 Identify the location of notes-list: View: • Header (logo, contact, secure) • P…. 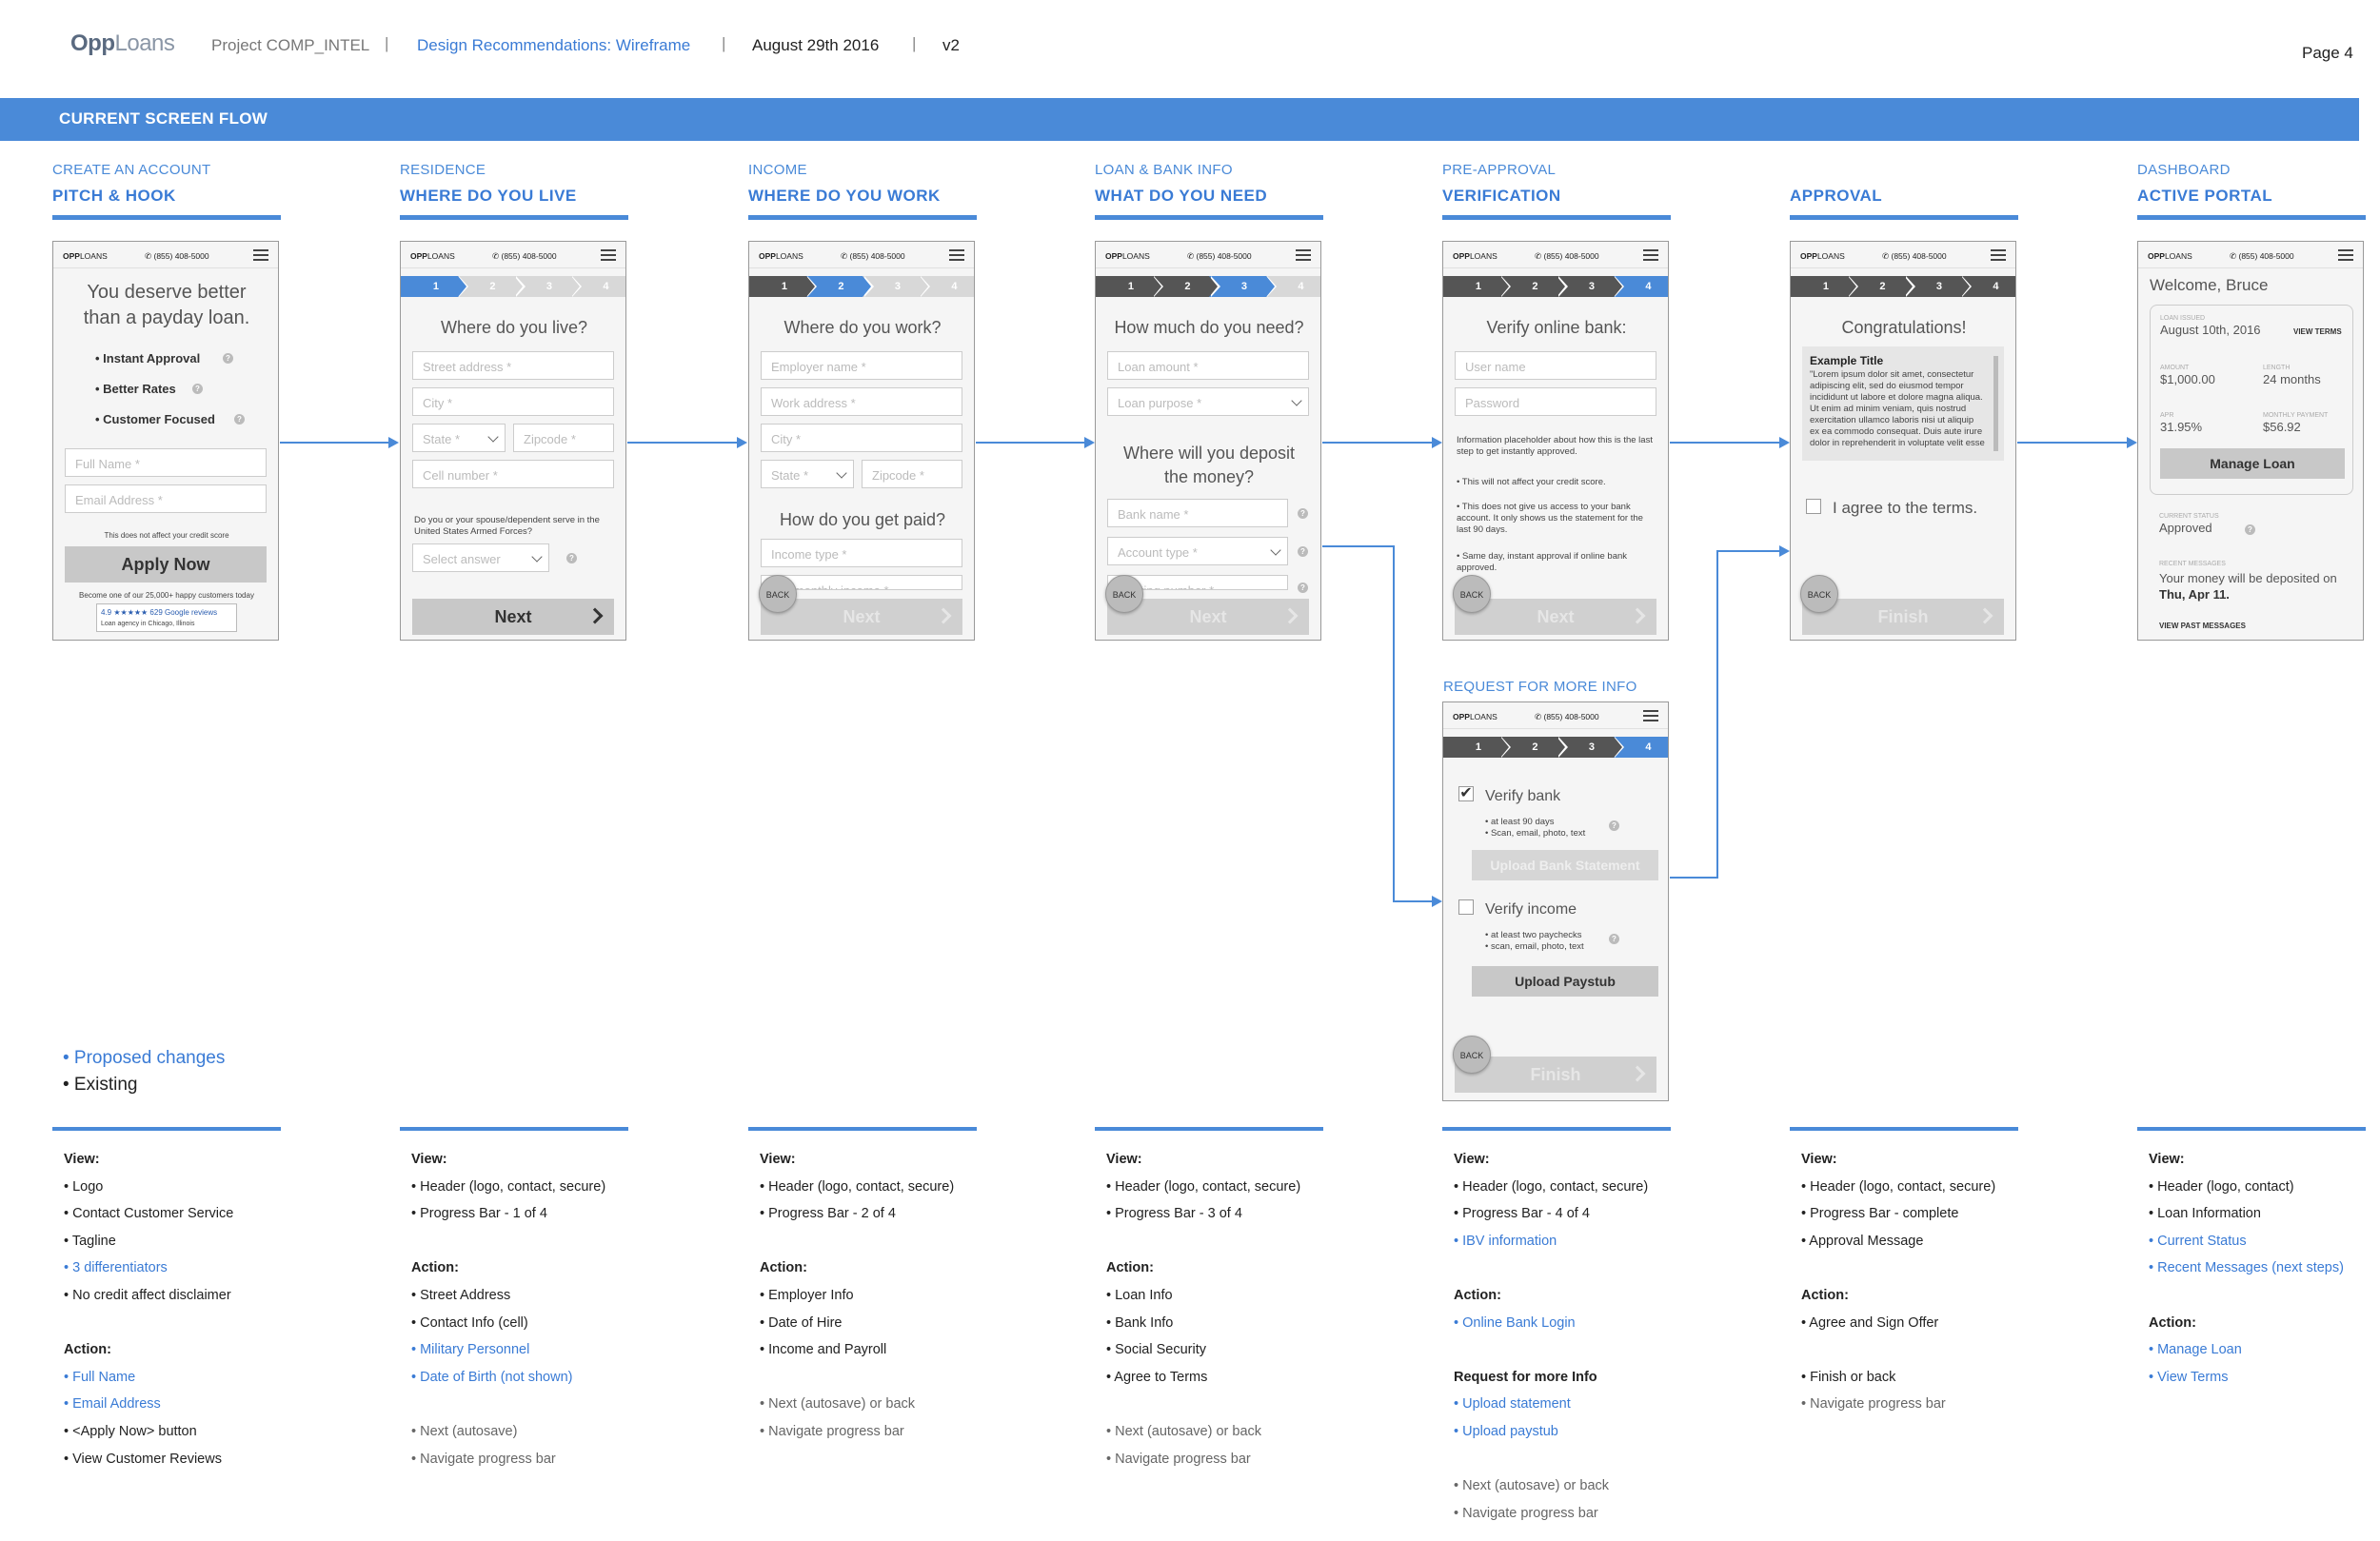
(1556, 1336).